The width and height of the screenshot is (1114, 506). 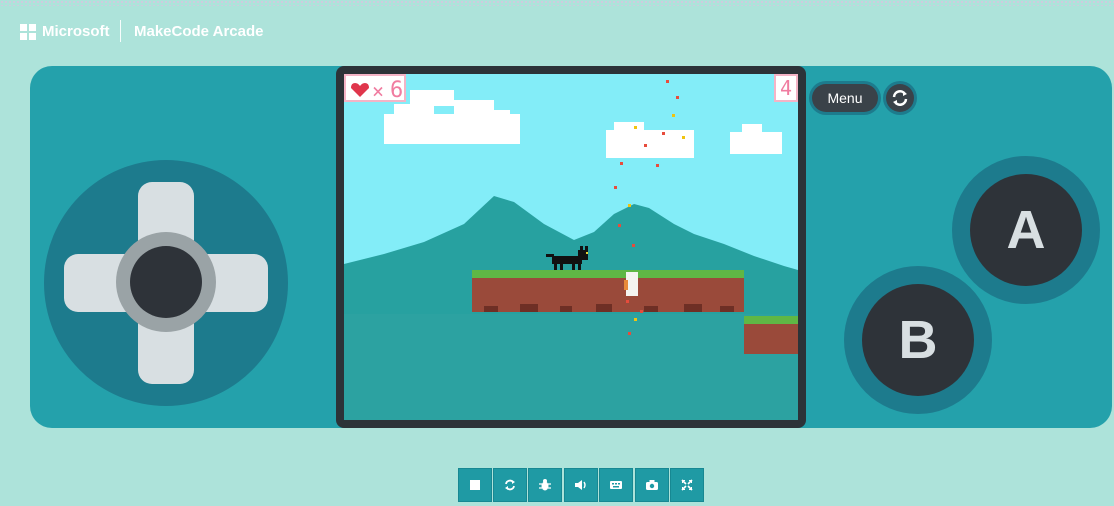 What do you see at coordinates (786, 88) in the screenshot?
I see `score-counter: 4` at bounding box center [786, 88].